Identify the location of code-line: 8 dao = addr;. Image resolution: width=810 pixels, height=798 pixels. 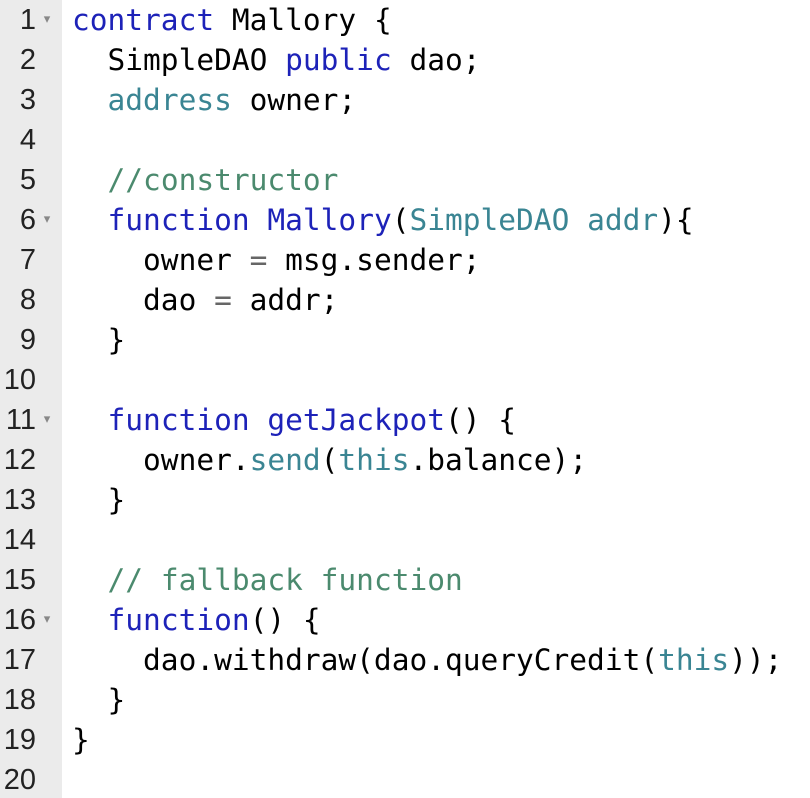
(405, 300).